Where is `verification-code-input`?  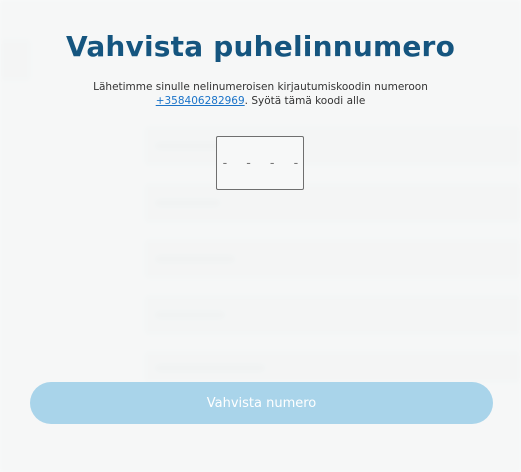 verification-code-input is located at coordinates (260, 163).